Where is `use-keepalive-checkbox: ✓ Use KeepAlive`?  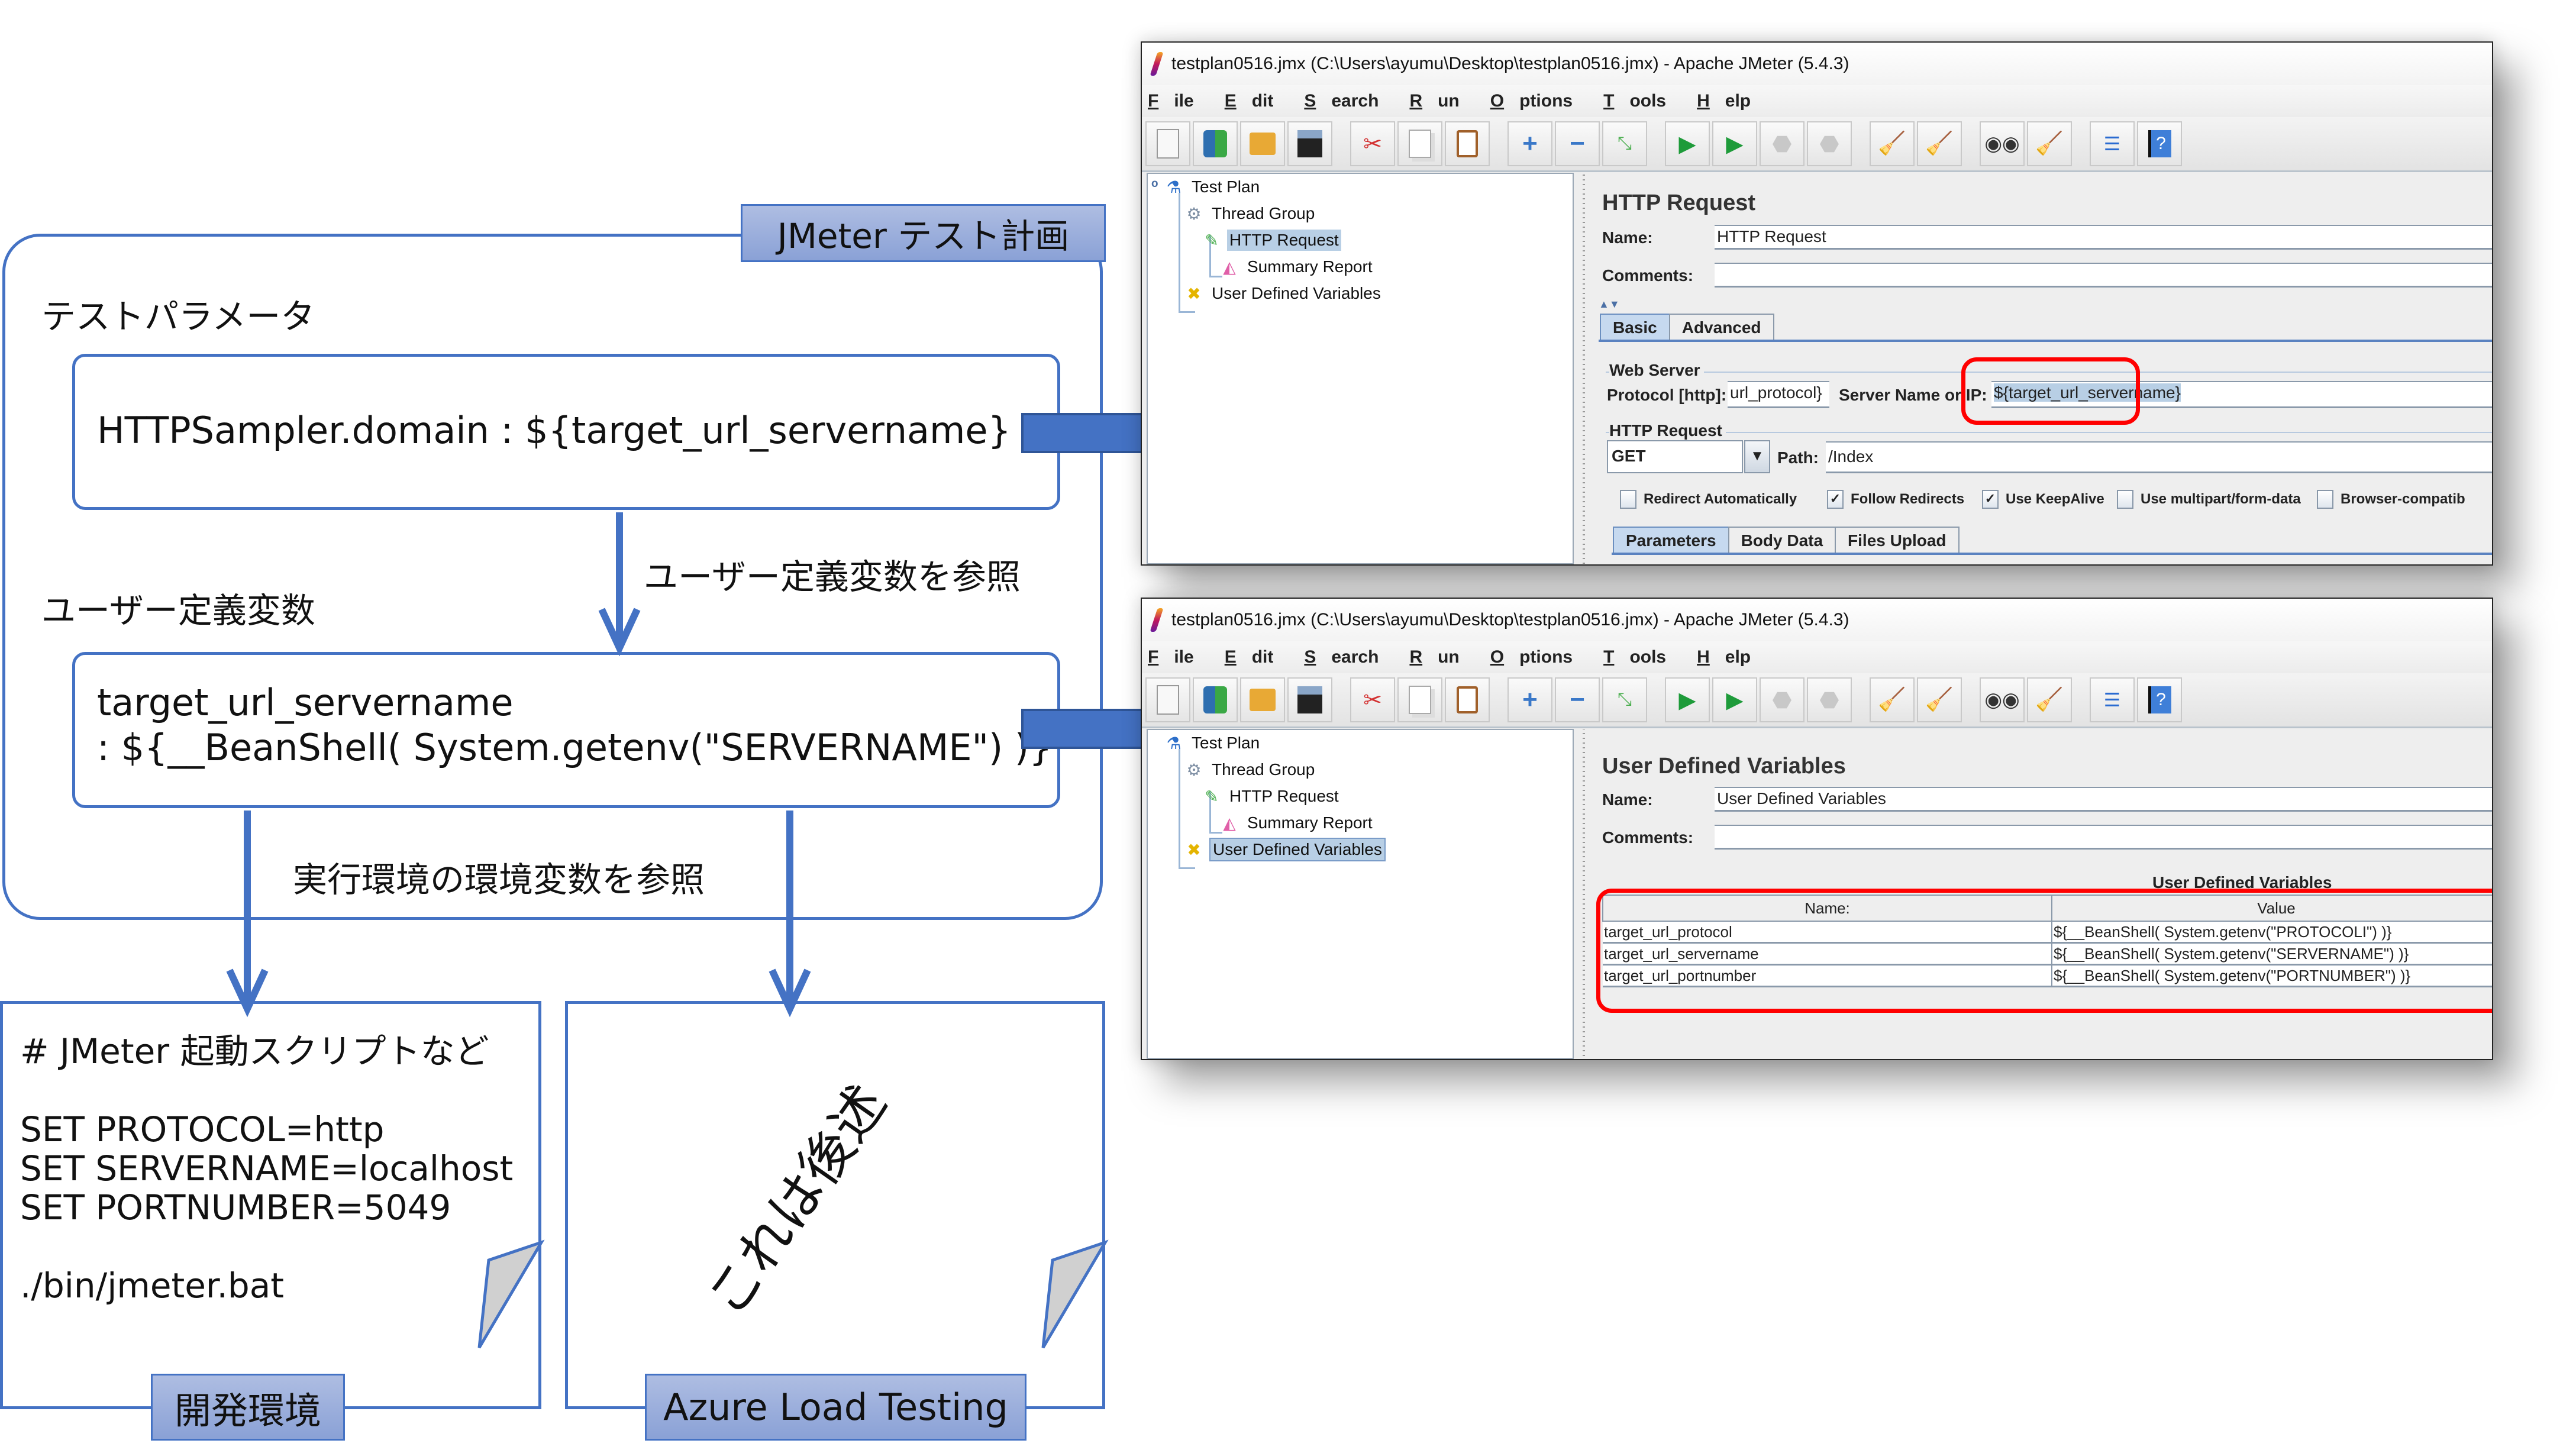 use-keepalive-checkbox: ✓ Use KeepAlive is located at coordinates (2043, 499).